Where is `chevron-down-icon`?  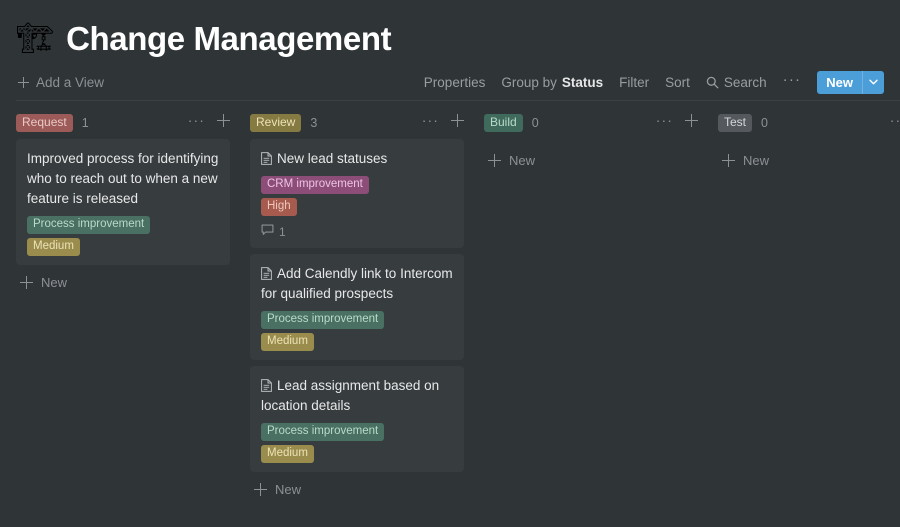 chevron-down-icon is located at coordinates (873, 82).